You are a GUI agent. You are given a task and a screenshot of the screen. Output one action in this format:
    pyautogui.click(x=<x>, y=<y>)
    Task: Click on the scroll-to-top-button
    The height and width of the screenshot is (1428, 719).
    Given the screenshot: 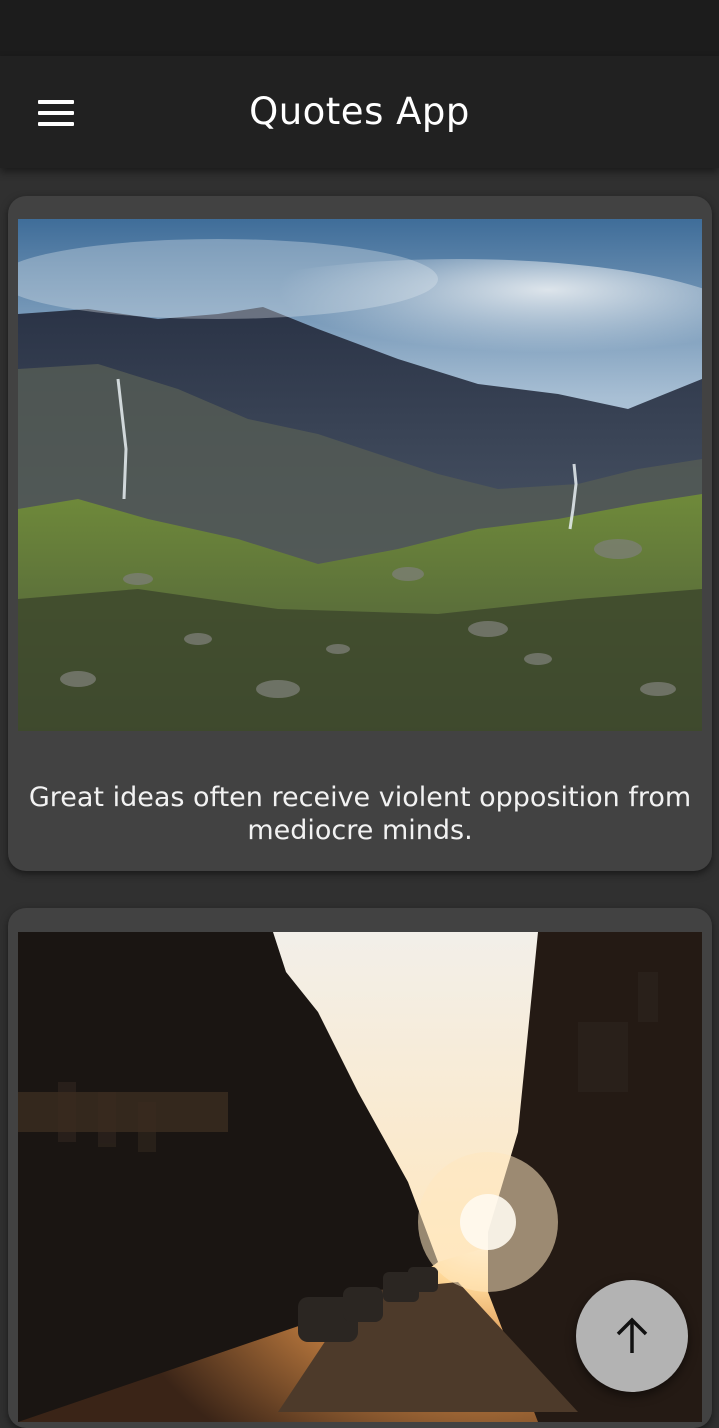 What is the action you would take?
    pyautogui.click(x=632, y=1336)
    